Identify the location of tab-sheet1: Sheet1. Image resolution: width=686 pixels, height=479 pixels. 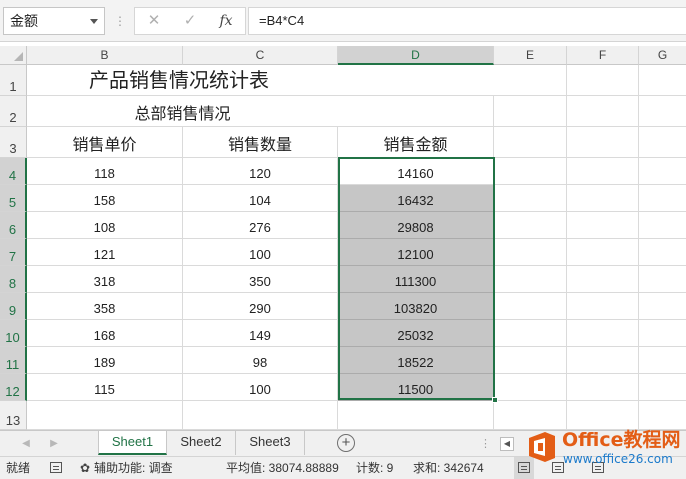
(132, 443).